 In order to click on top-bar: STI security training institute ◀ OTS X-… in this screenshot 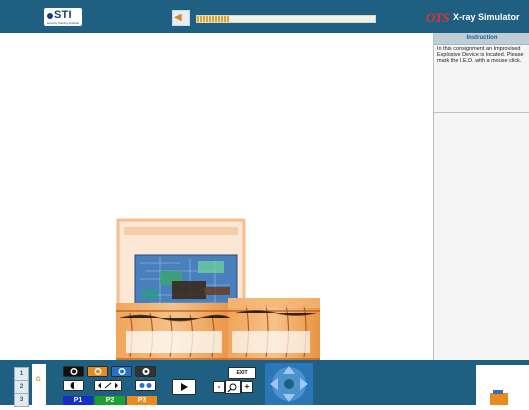, I will do `click(264, 16)`.